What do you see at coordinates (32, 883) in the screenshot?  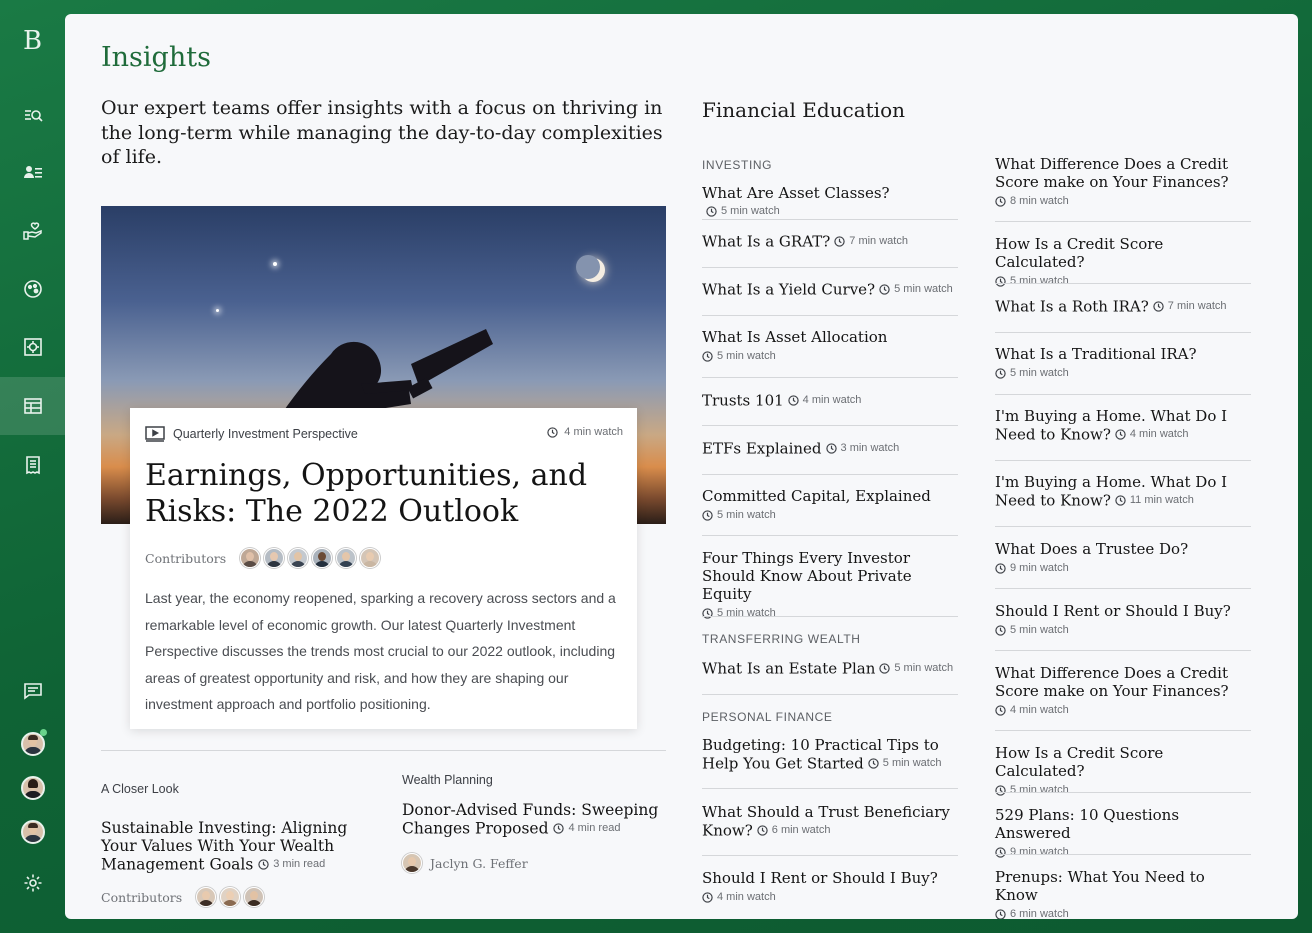 I see `nav-settings` at bounding box center [32, 883].